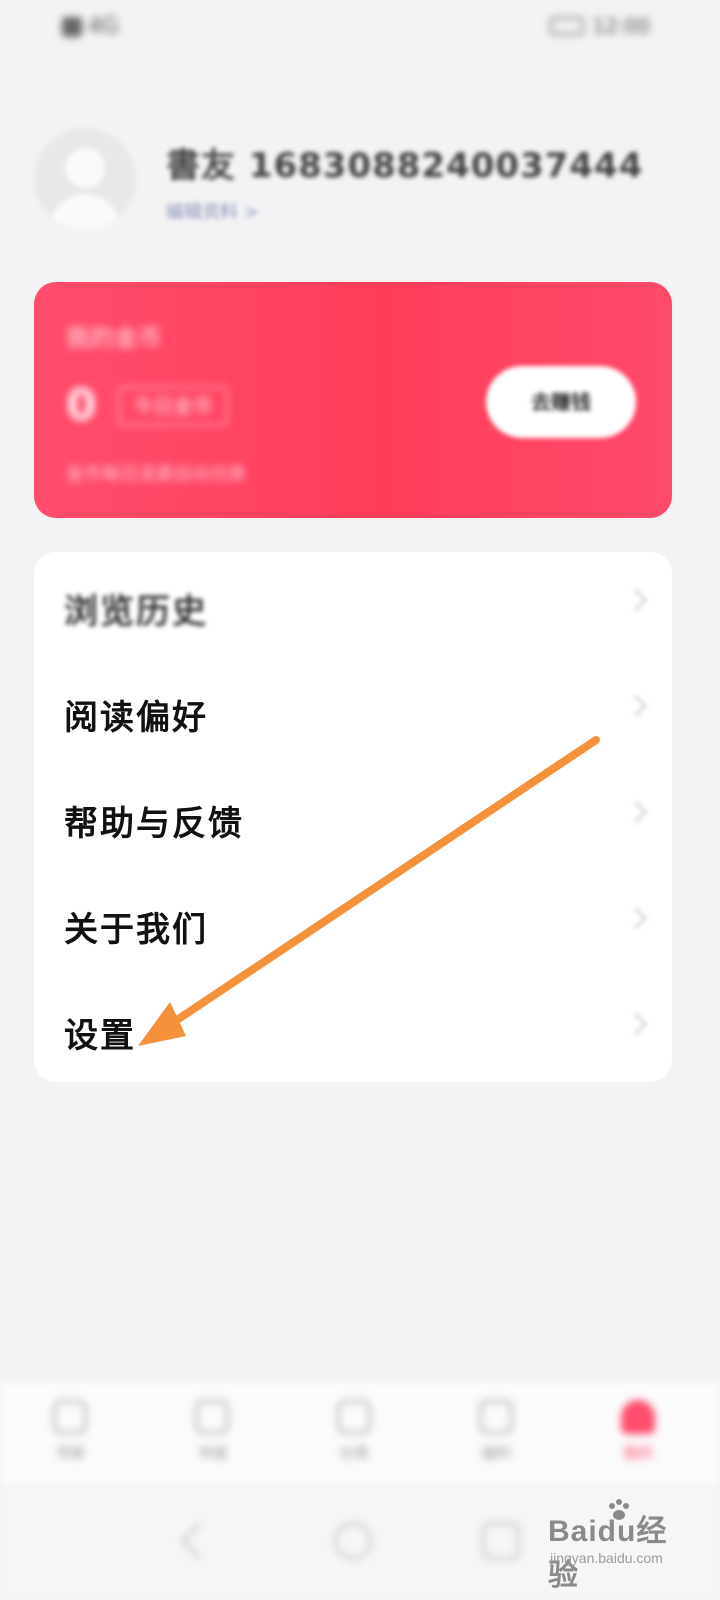 This screenshot has width=720, height=1600. Describe the element at coordinates (70, 1417) in the screenshot. I see `home-icon` at that location.